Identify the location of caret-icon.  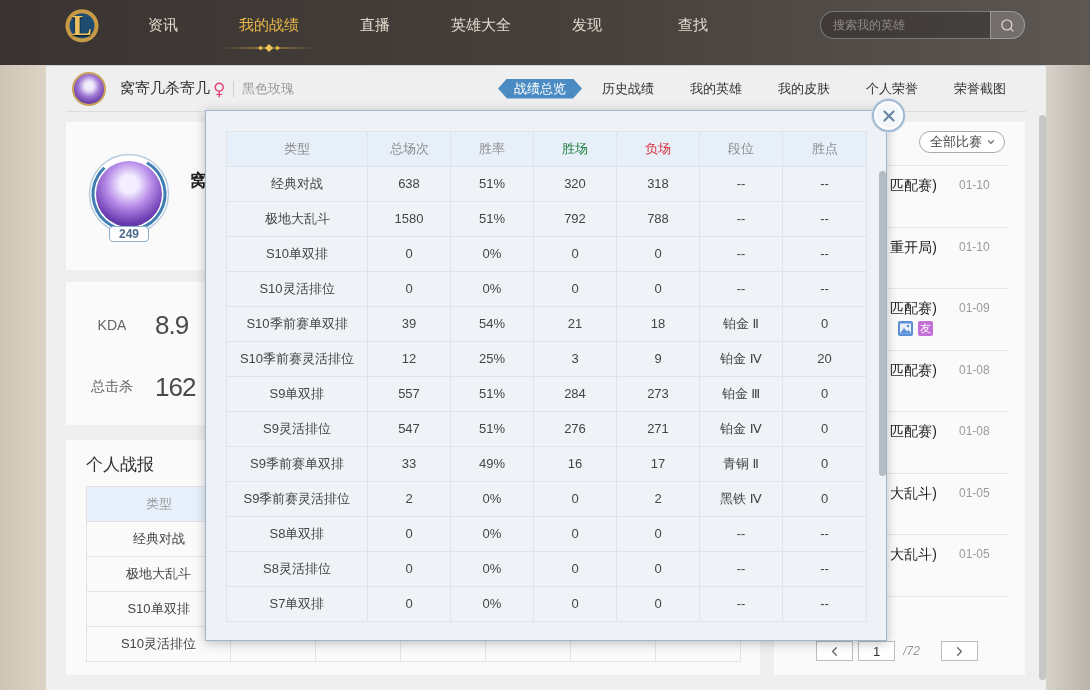
(991, 142).